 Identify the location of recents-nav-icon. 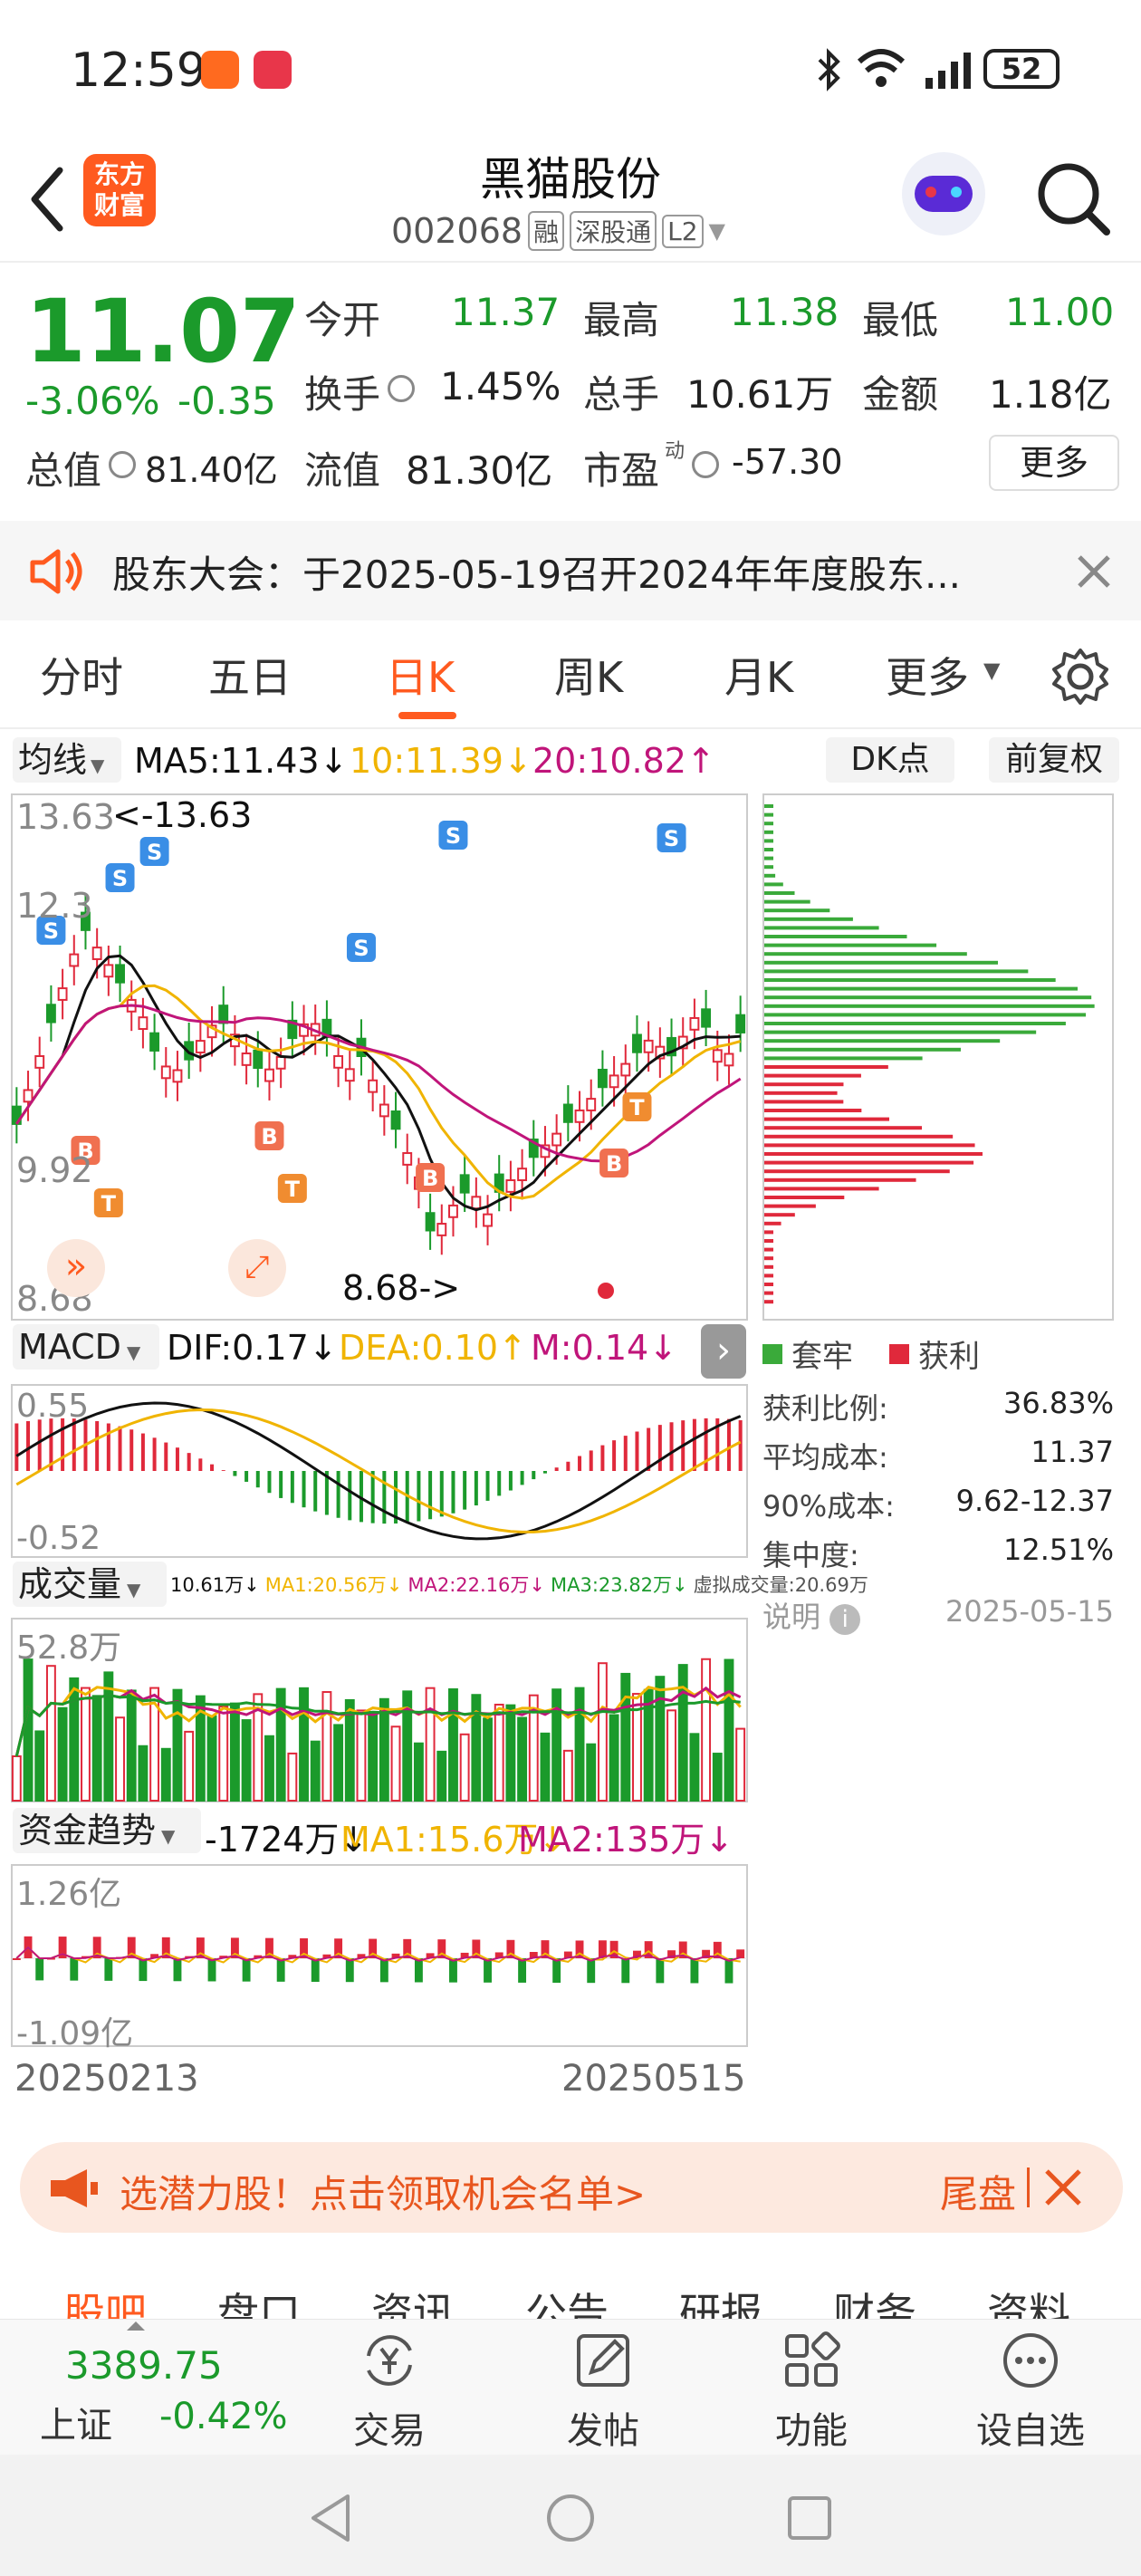
(809, 2518).